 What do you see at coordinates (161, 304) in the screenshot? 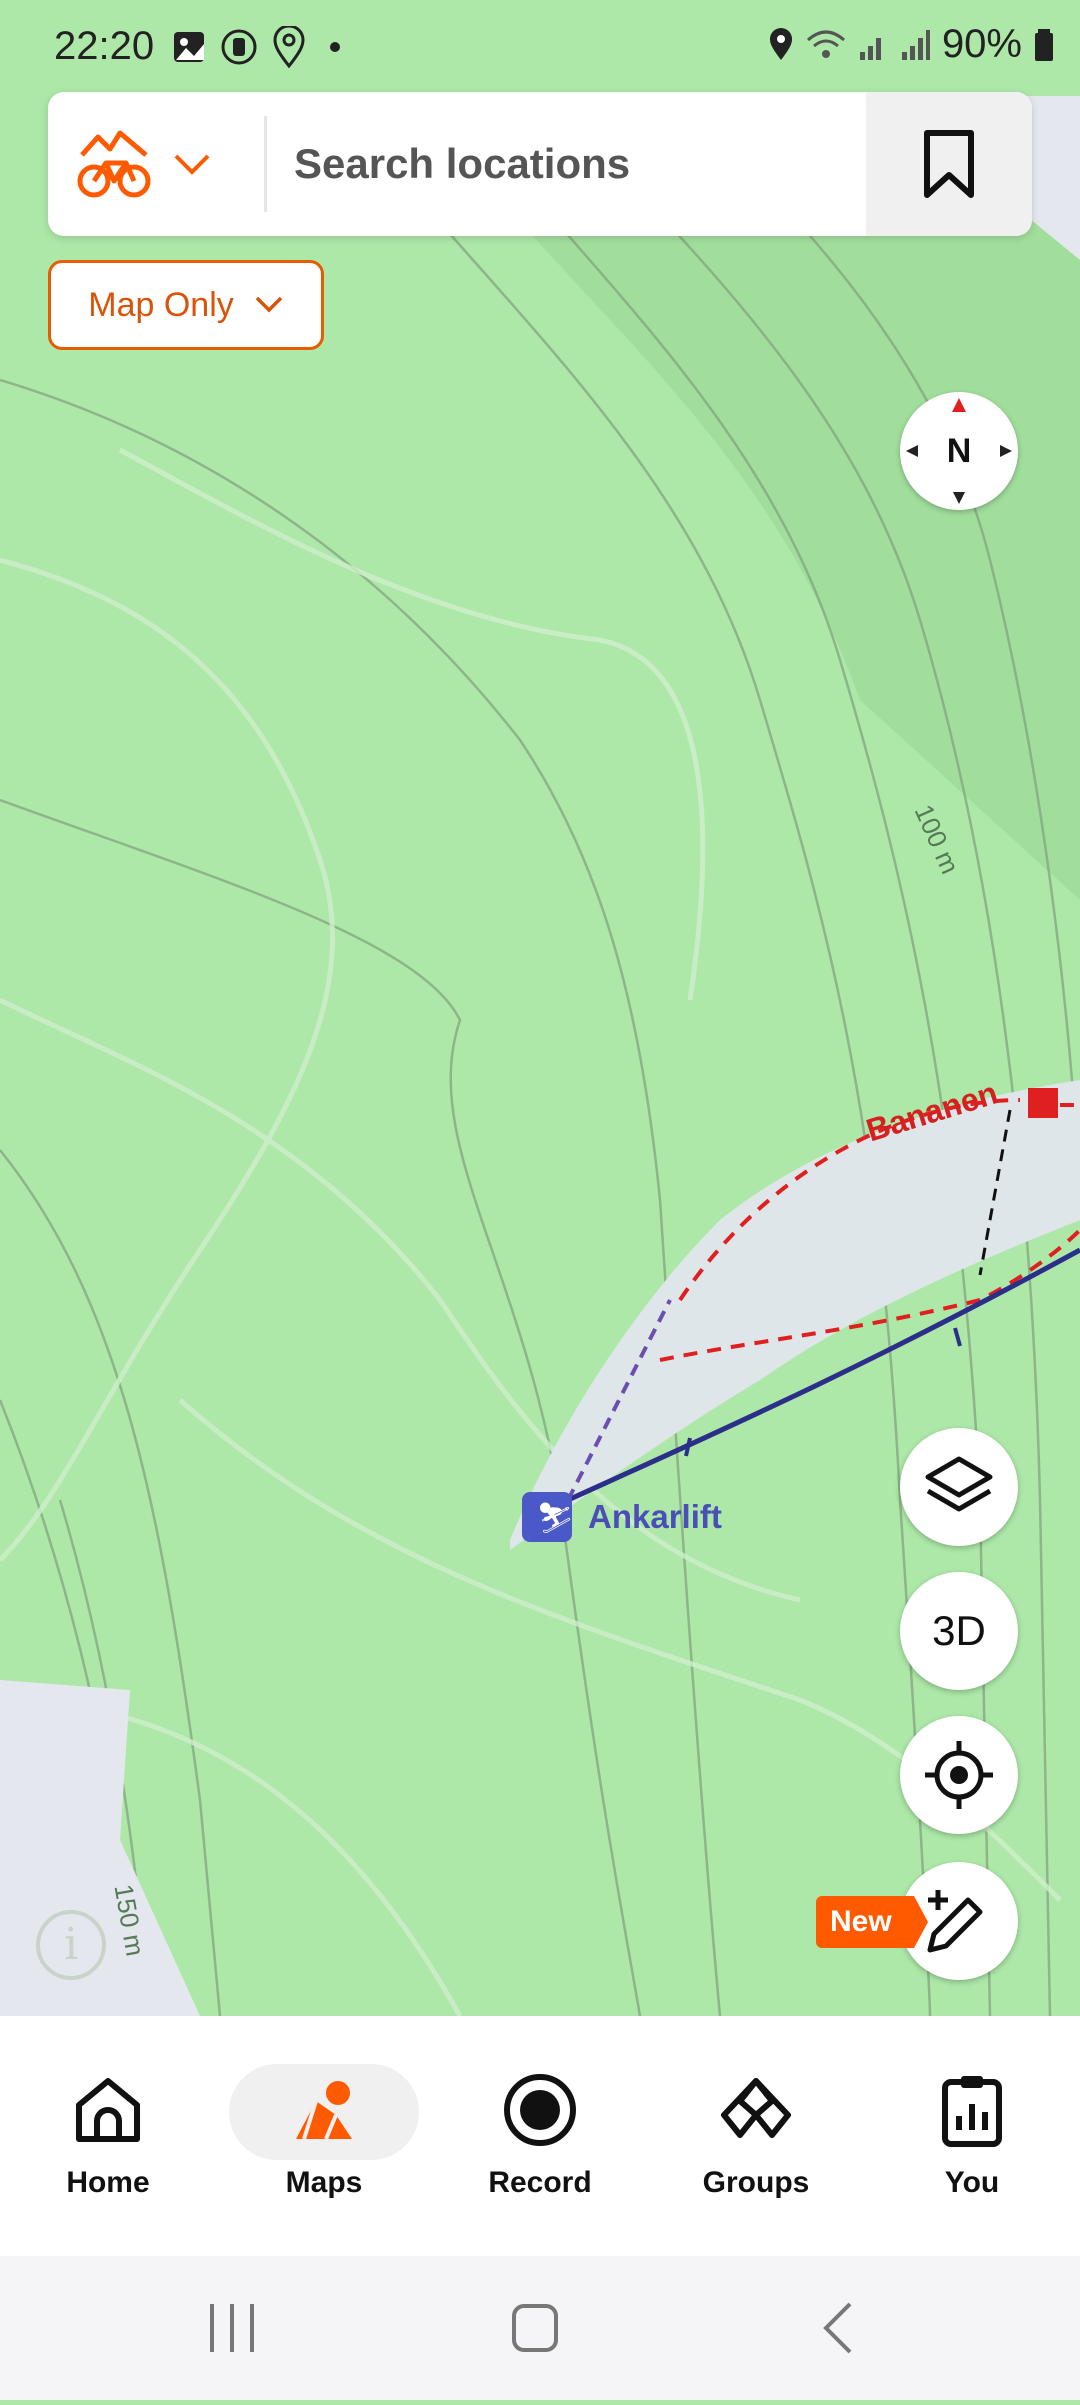
I see `map-filter-label: Map Only` at bounding box center [161, 304].